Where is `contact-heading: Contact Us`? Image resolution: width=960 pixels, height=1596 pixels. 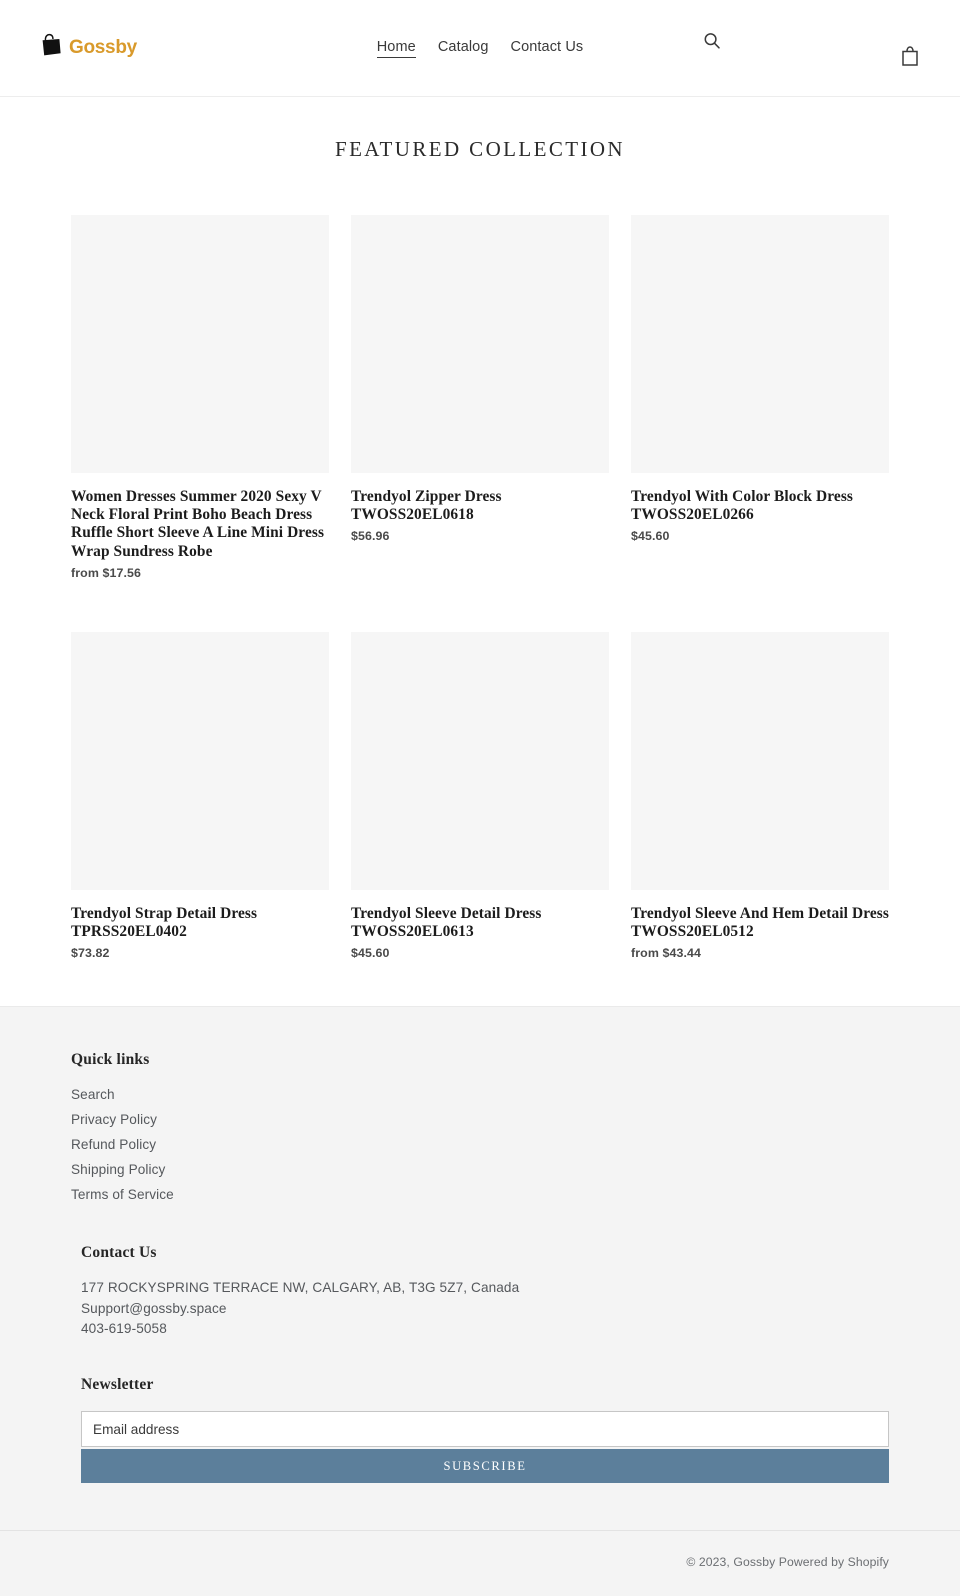 contact-heading: Contact Us is located at coordinates (119, 1253).